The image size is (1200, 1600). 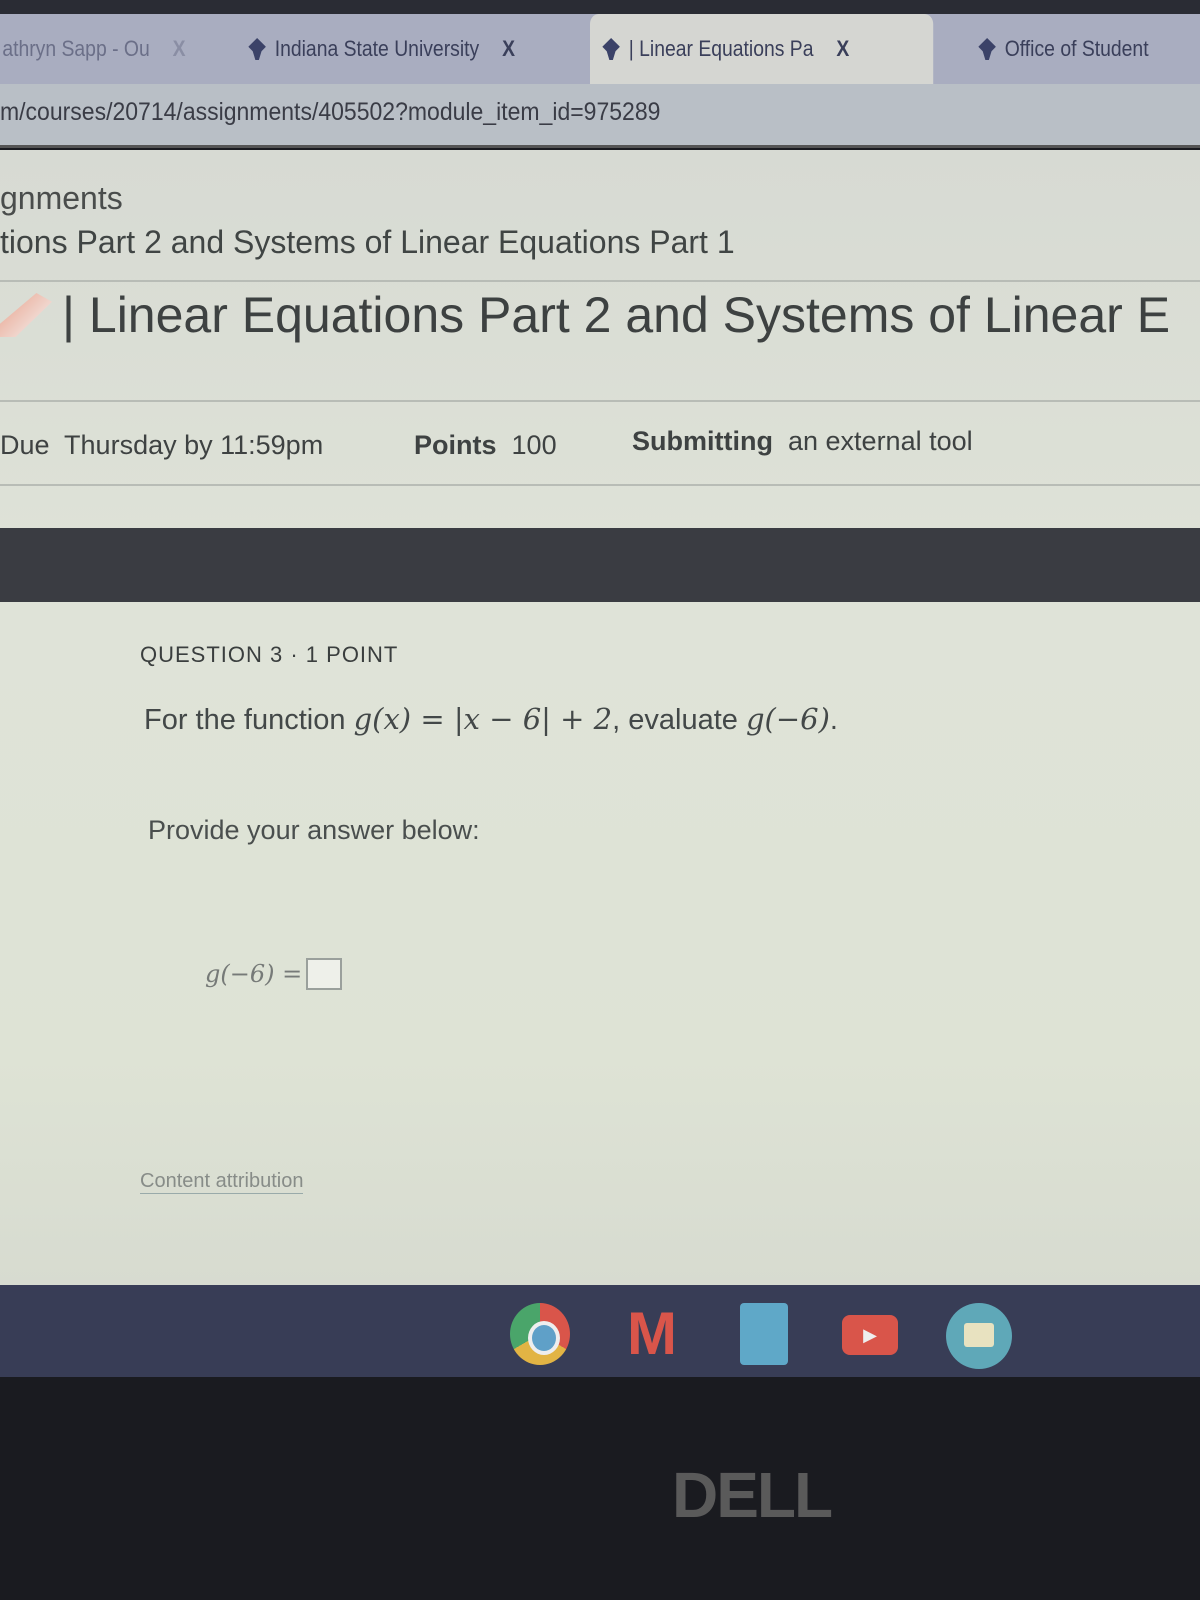 I want to click on tab-label: Indiana State University, so click(x=377, y=48).